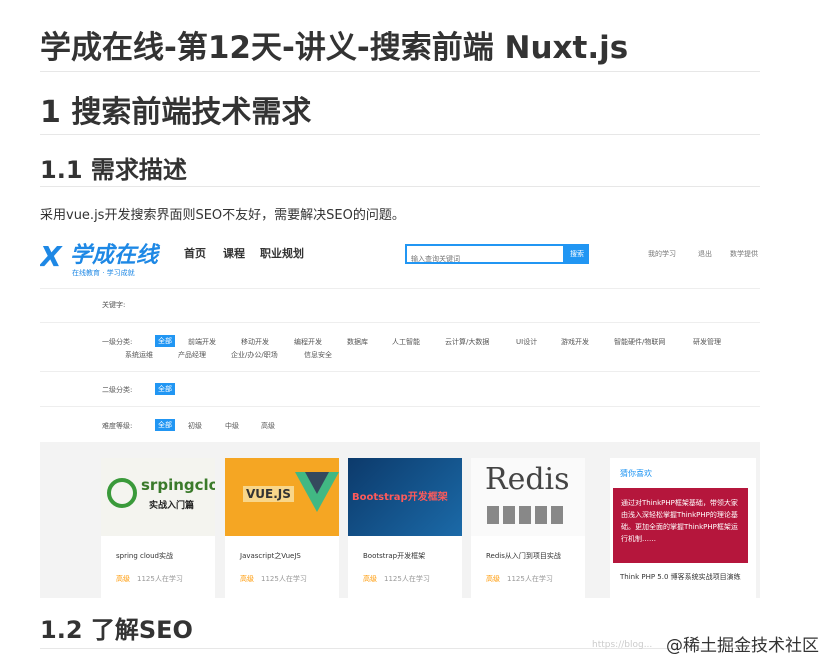 This screenshot has width=825, height=664. What do you see at coordinates (527, 479) in the screenshot?
I see `thumb-title: Redis` at bounding box center [527, 479].